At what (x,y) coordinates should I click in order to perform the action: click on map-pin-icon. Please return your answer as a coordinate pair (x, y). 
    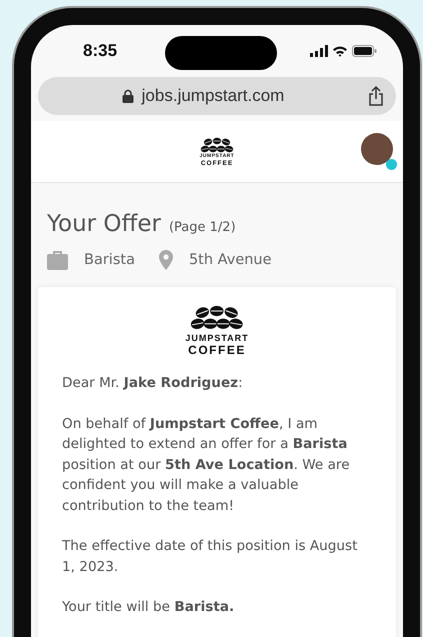
    Looking at the image, I should click on (165, 260).